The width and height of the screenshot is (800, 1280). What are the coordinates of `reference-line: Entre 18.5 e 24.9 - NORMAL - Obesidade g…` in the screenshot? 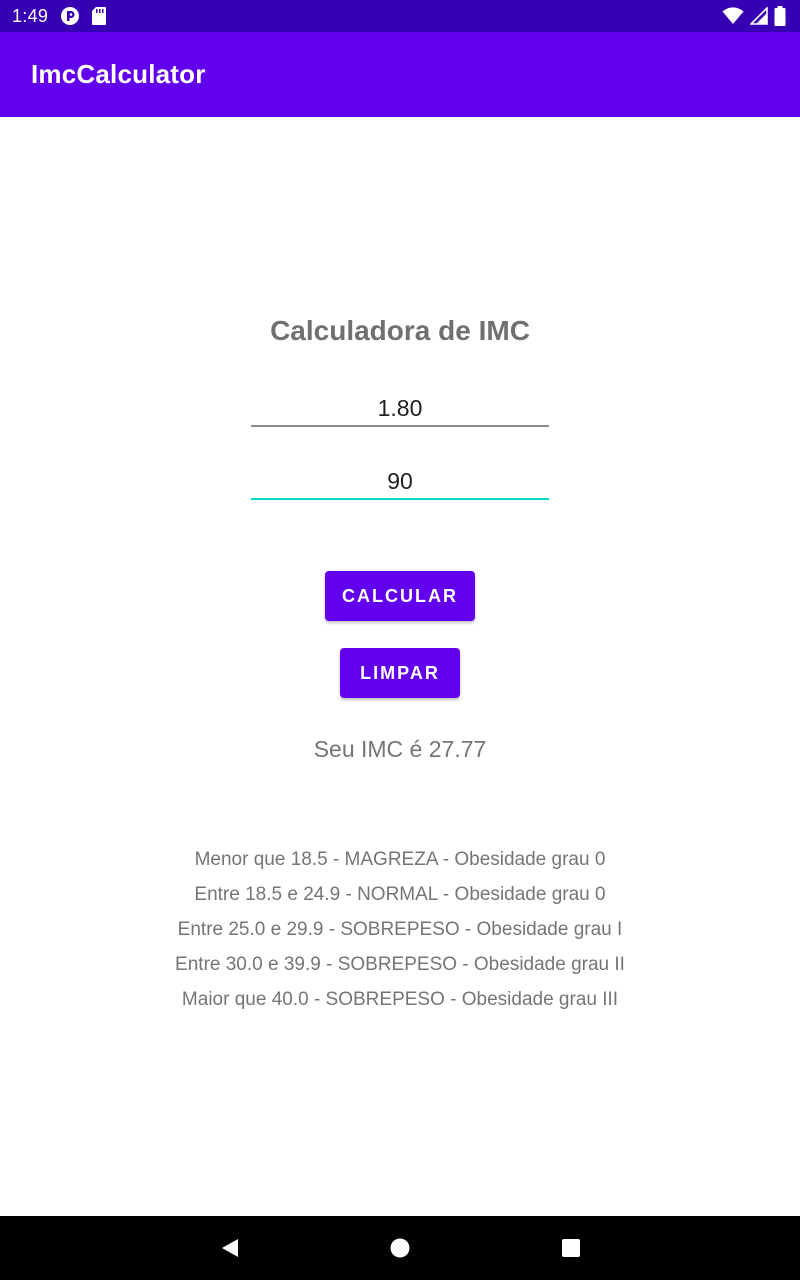 It's located at (400, 894).